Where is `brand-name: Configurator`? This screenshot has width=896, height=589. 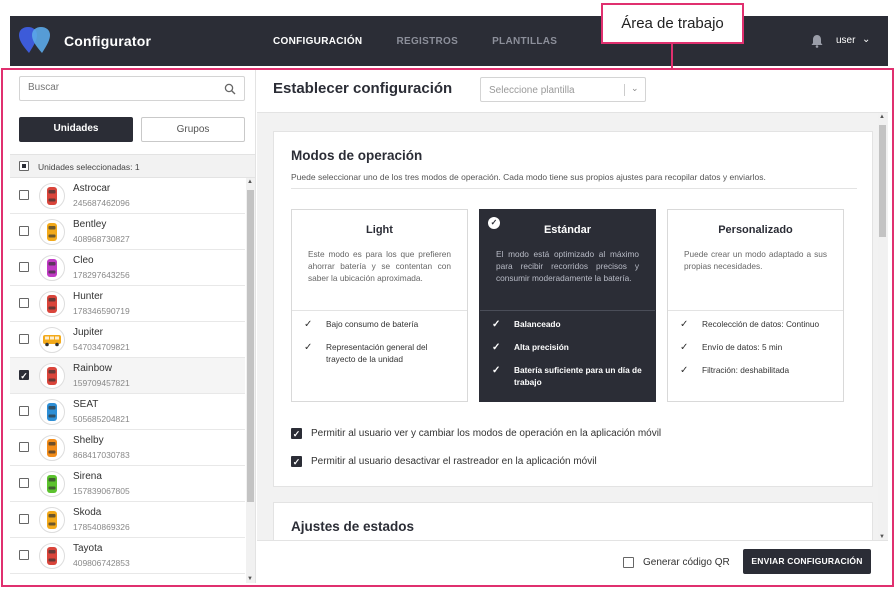
brand-name: Configurator is located at coordinates (108, 41).